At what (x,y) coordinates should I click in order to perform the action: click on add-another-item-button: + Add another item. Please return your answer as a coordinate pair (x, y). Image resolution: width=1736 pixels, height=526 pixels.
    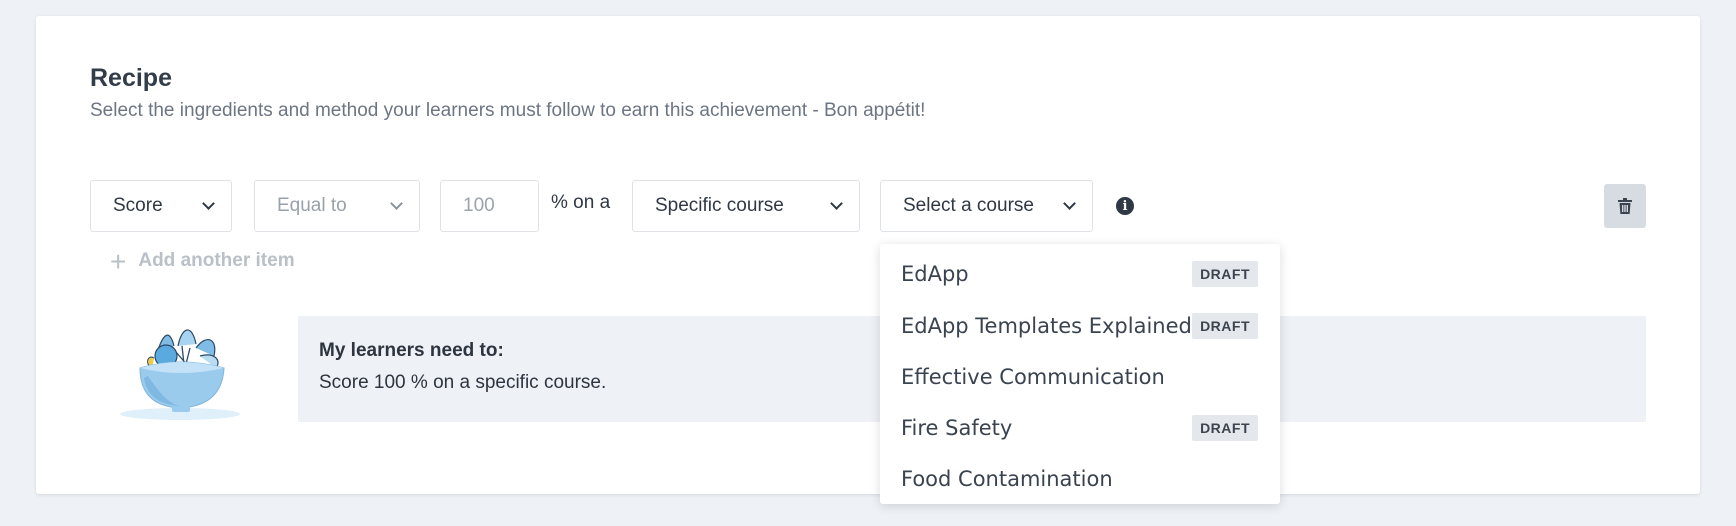
    Looking at the image, I should click on (202, 261).